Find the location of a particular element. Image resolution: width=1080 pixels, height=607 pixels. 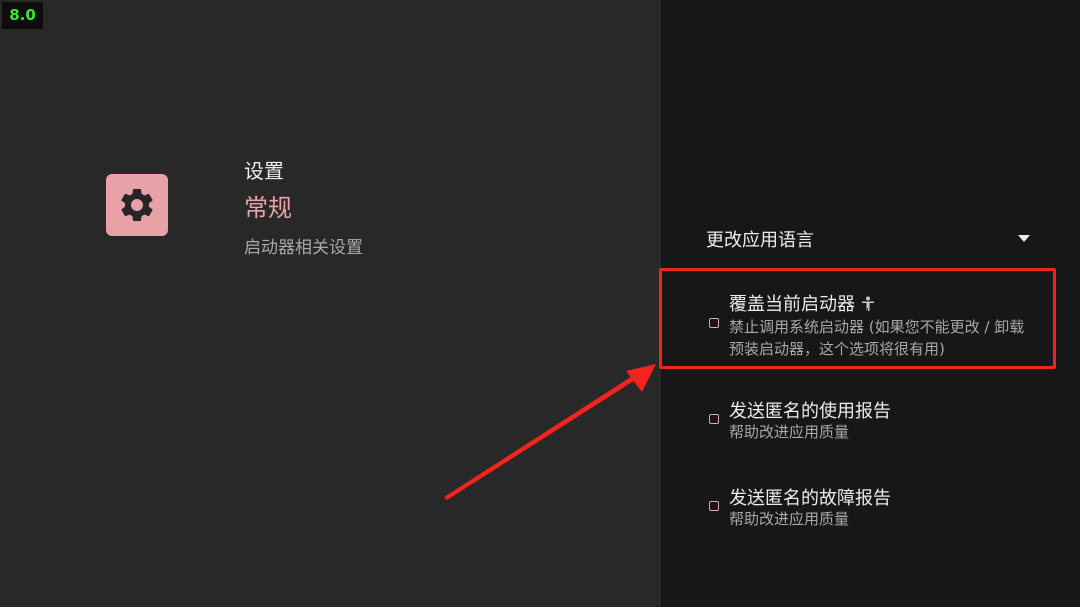

change-language-label: 更改应用语言 is located at coordinates (760, 240).